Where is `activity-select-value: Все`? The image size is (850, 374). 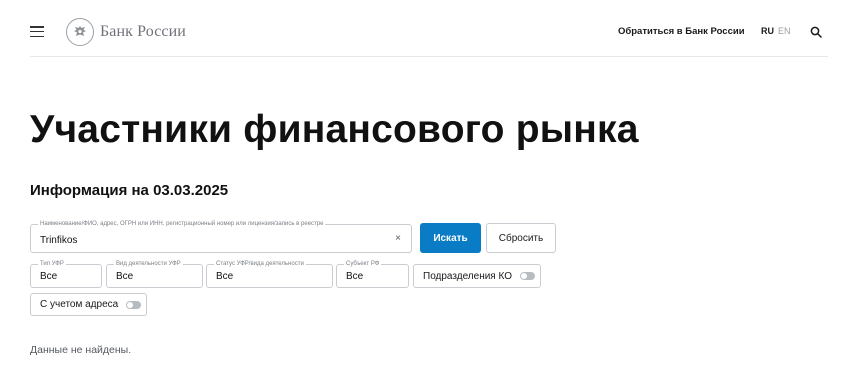 activity-select-value: Все is located at coordinates (125, 276).